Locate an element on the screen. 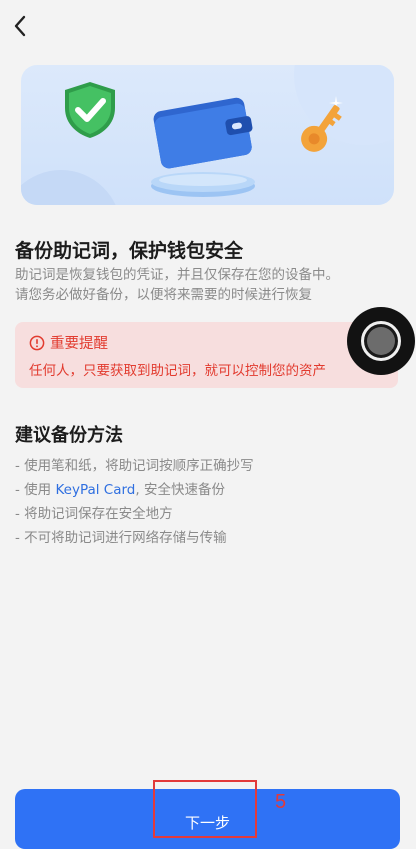  back-button is located at coordinates (20, 26).